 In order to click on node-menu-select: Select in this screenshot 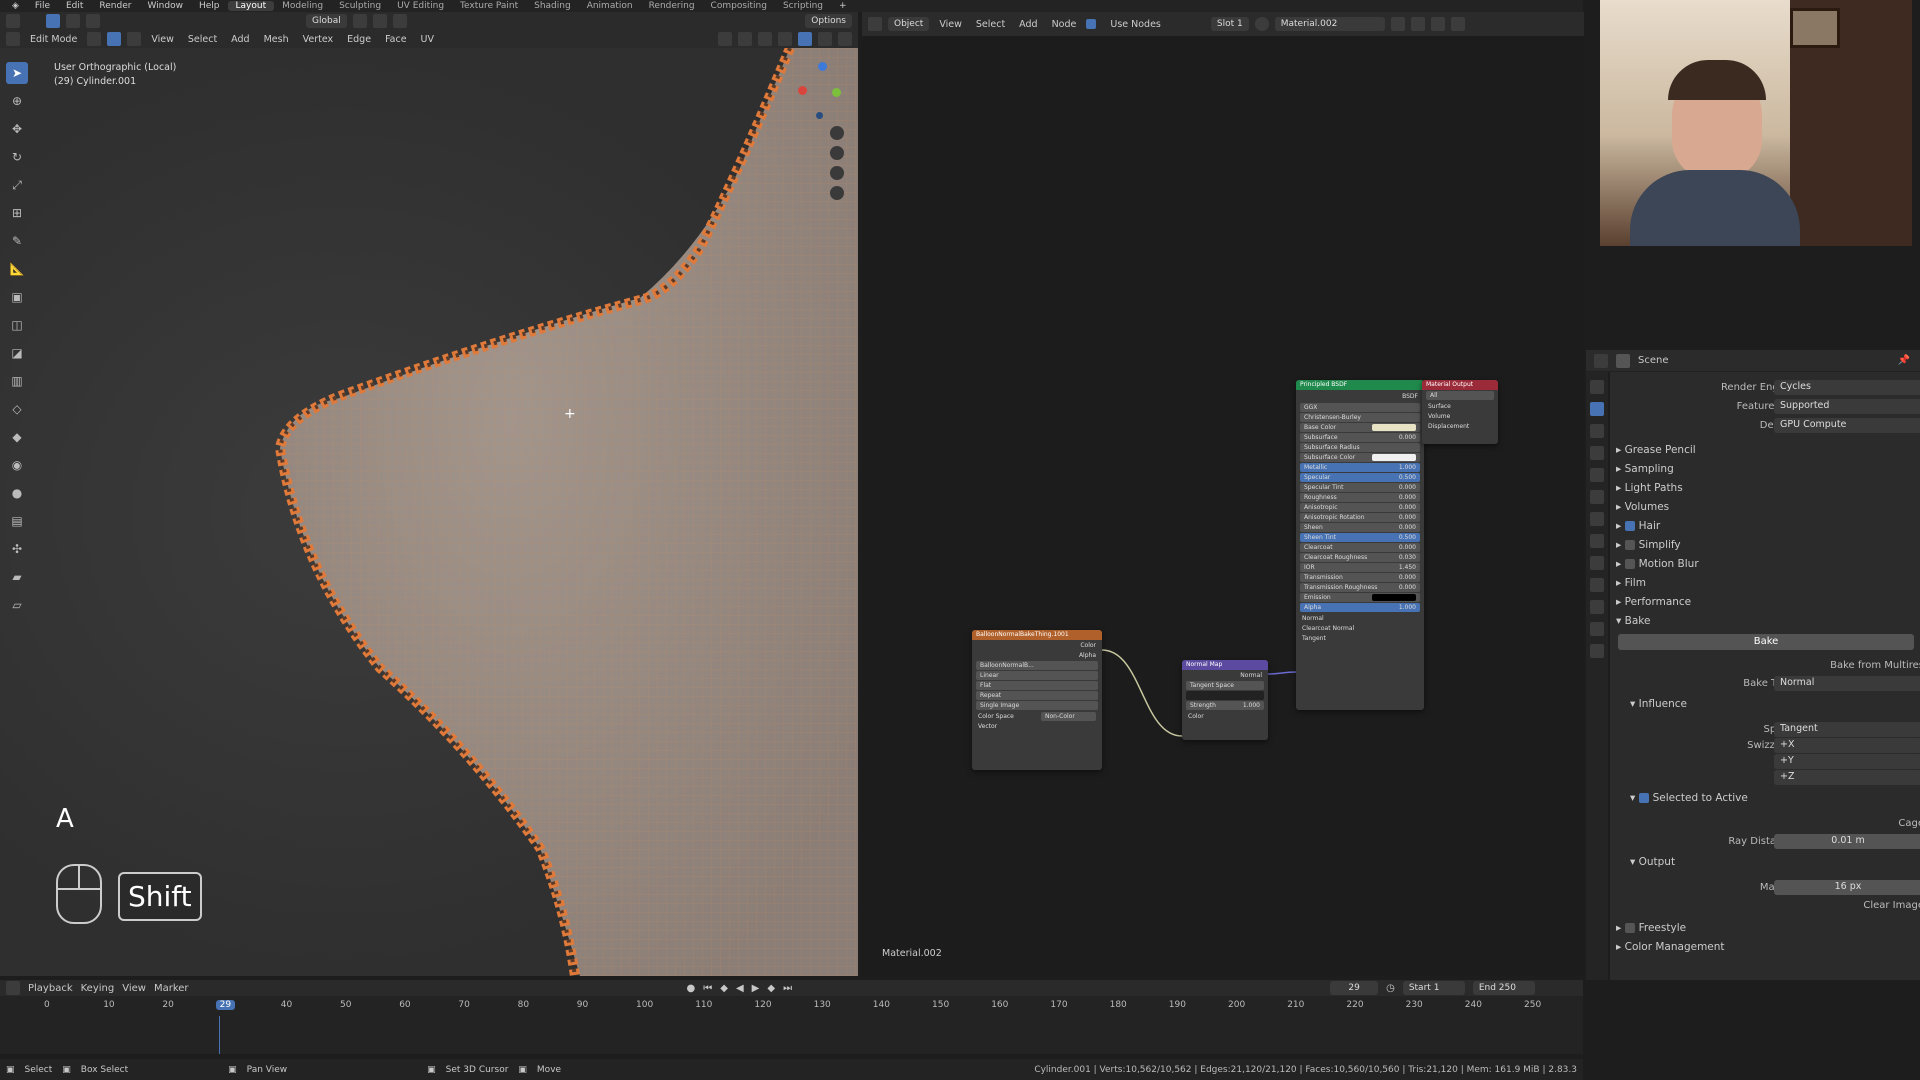, I will do `click(990, 24)`.